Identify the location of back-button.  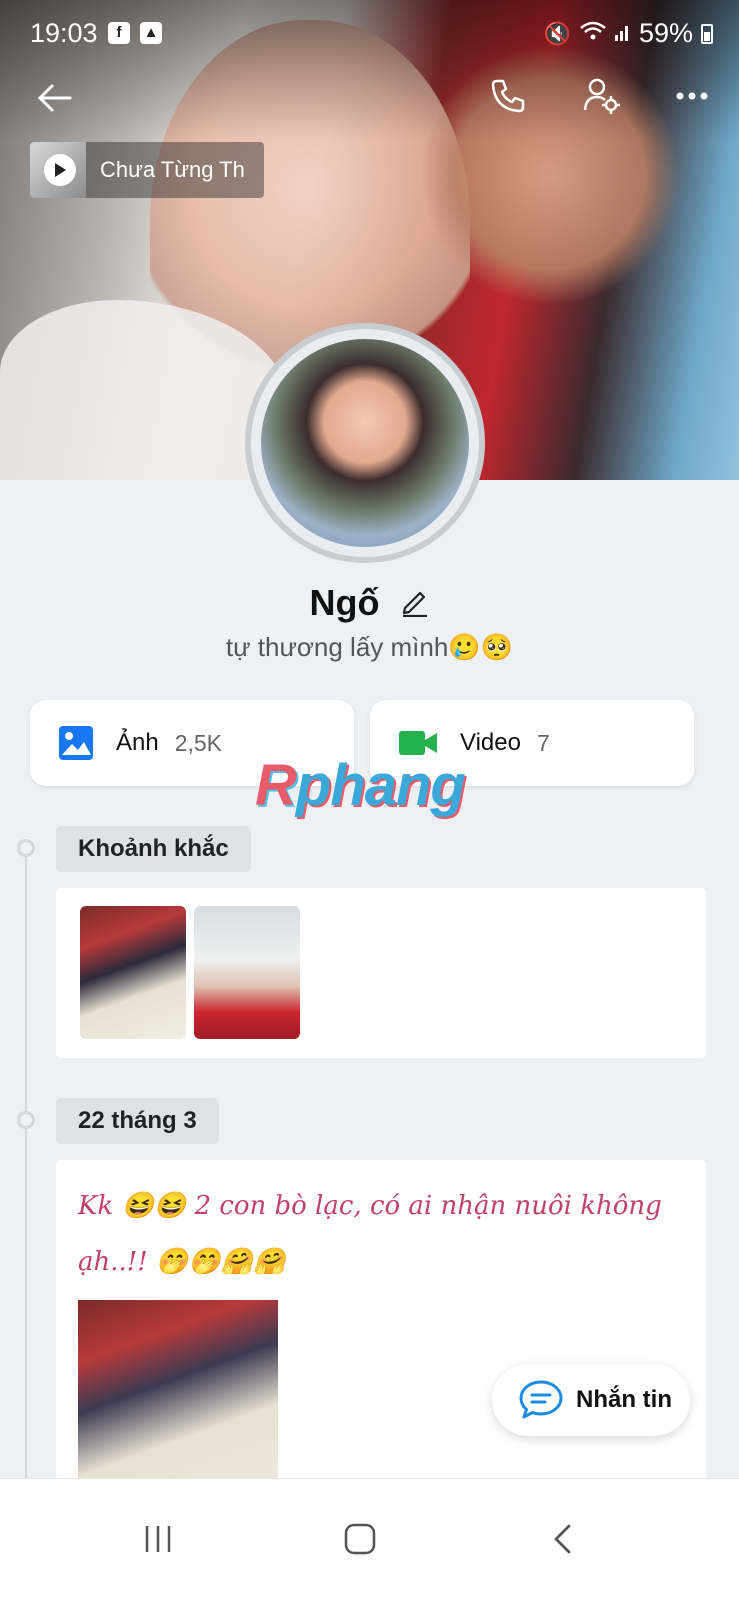
(54, 98).